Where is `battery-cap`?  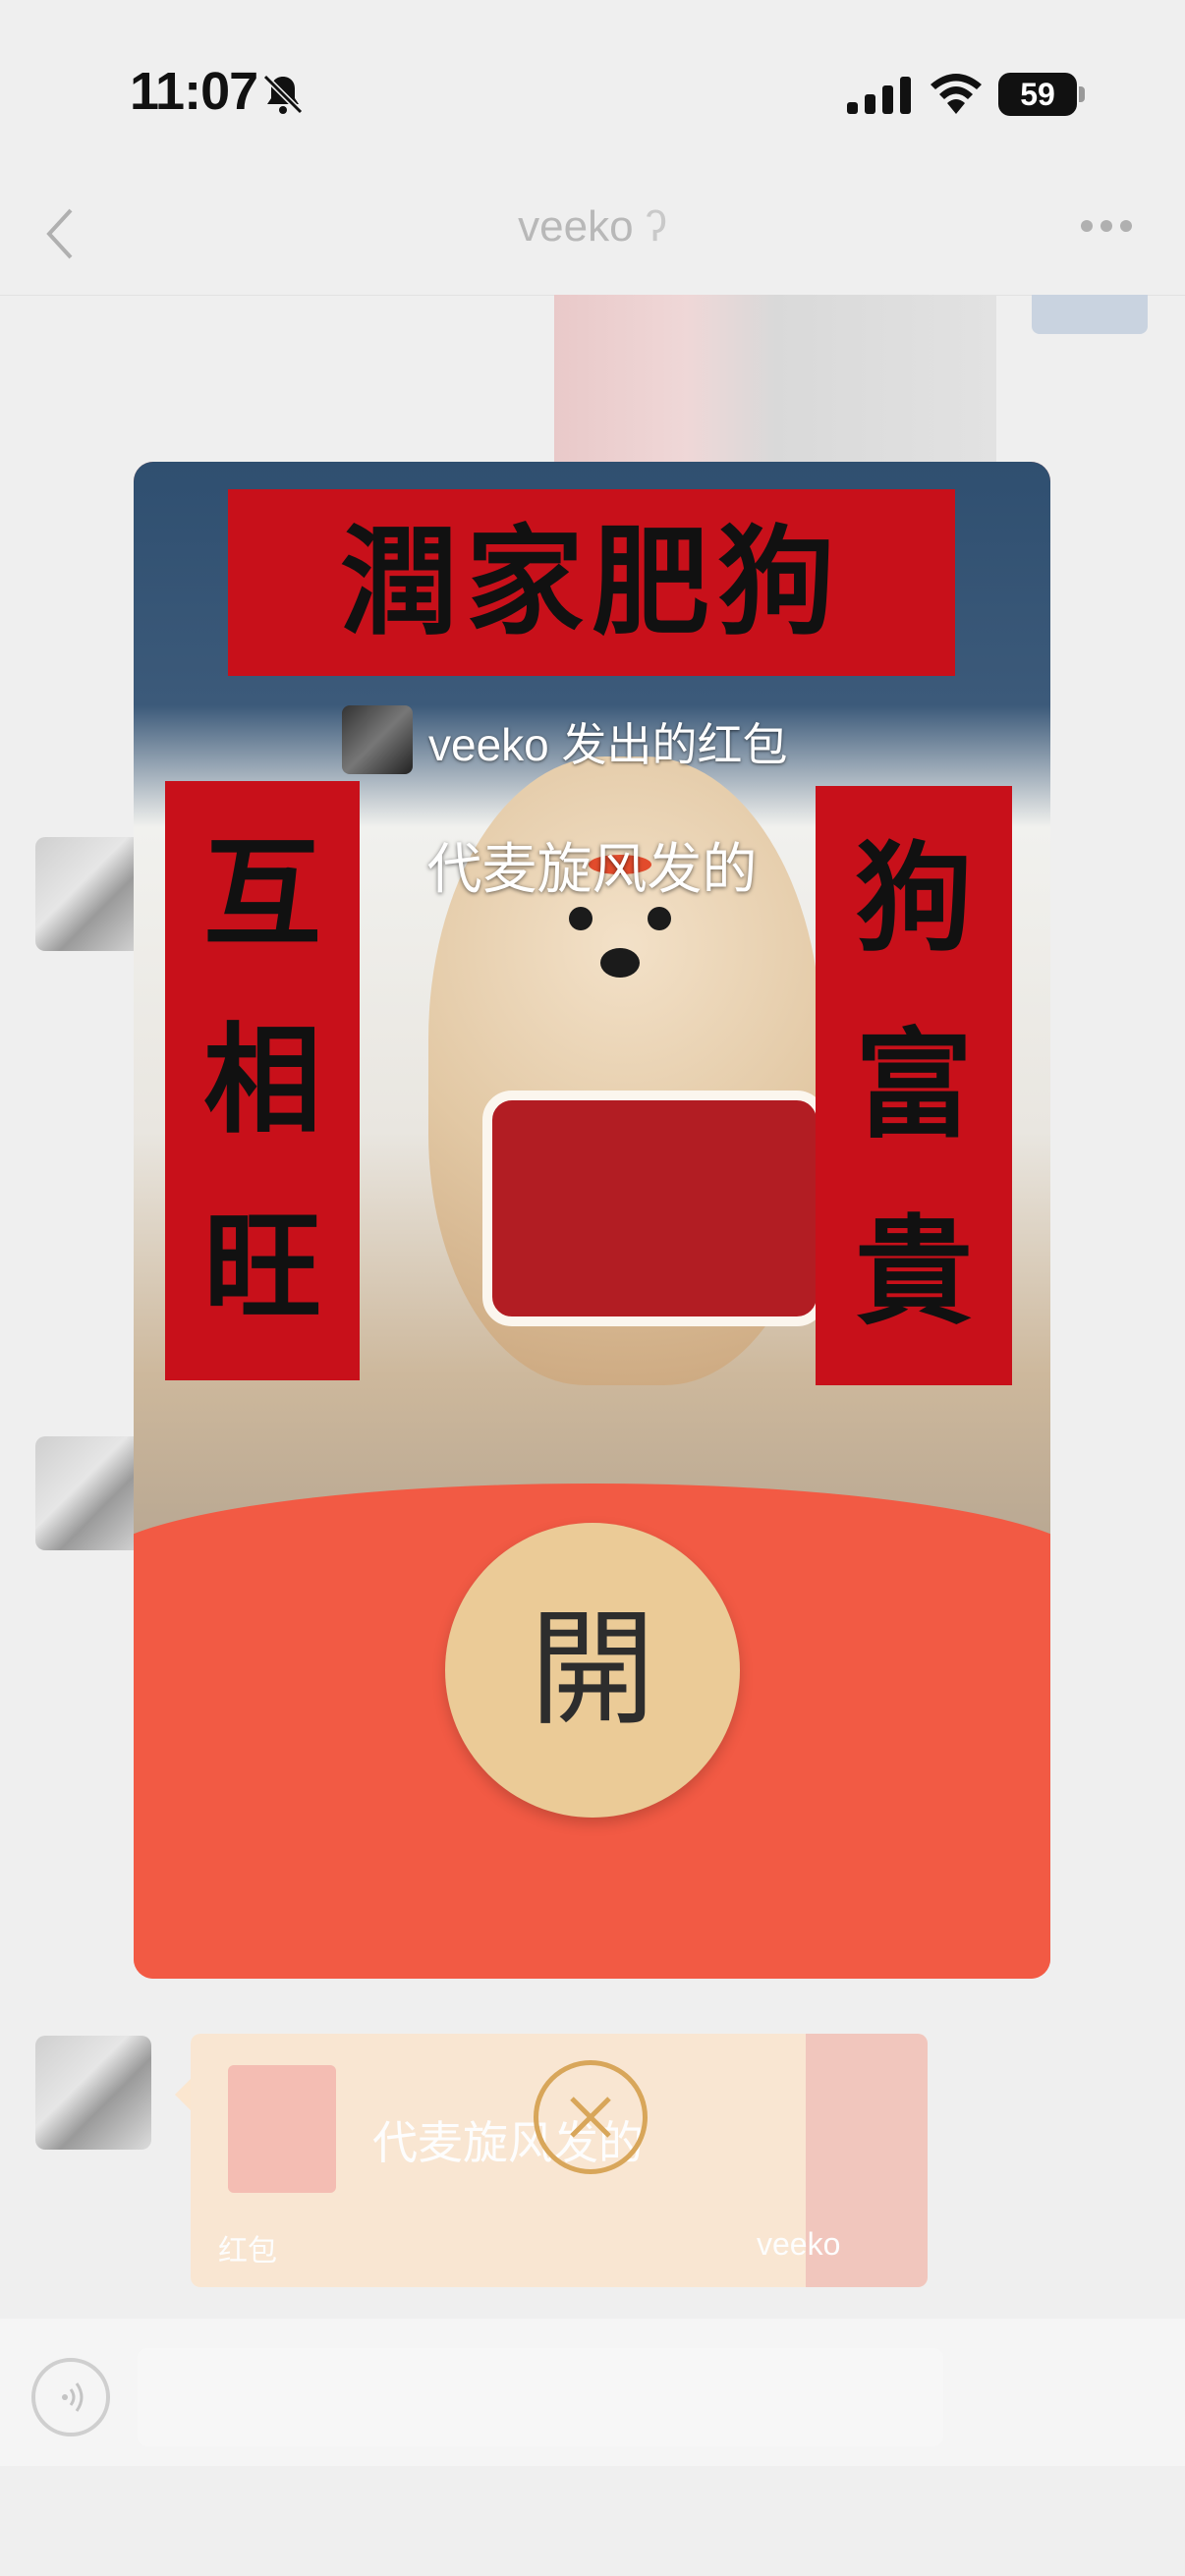
battery-cap is located at coordinates (1082, 94).